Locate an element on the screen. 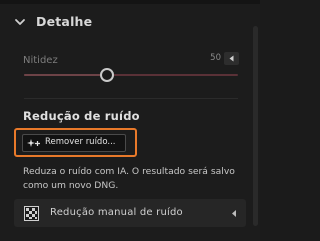 The height and width of the screenshot is (241, 320). noise-reduction-title: Redução de ruído is located at coordinates (81, 116).